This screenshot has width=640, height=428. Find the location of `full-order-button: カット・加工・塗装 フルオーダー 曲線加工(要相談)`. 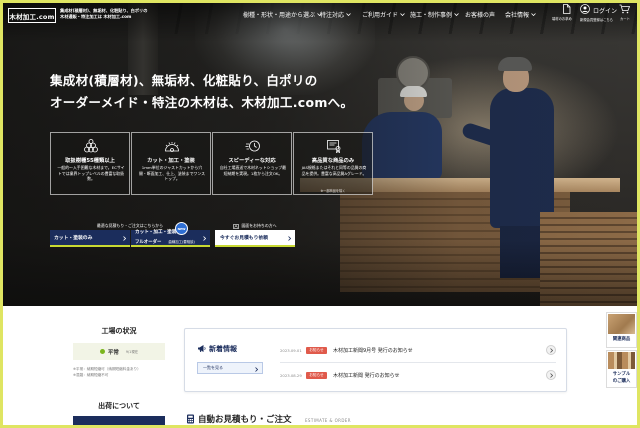

full-order-button: カット・加工・塗装 フルオーダー 曲線加工(要相談) is located at coordinates (170, 238).